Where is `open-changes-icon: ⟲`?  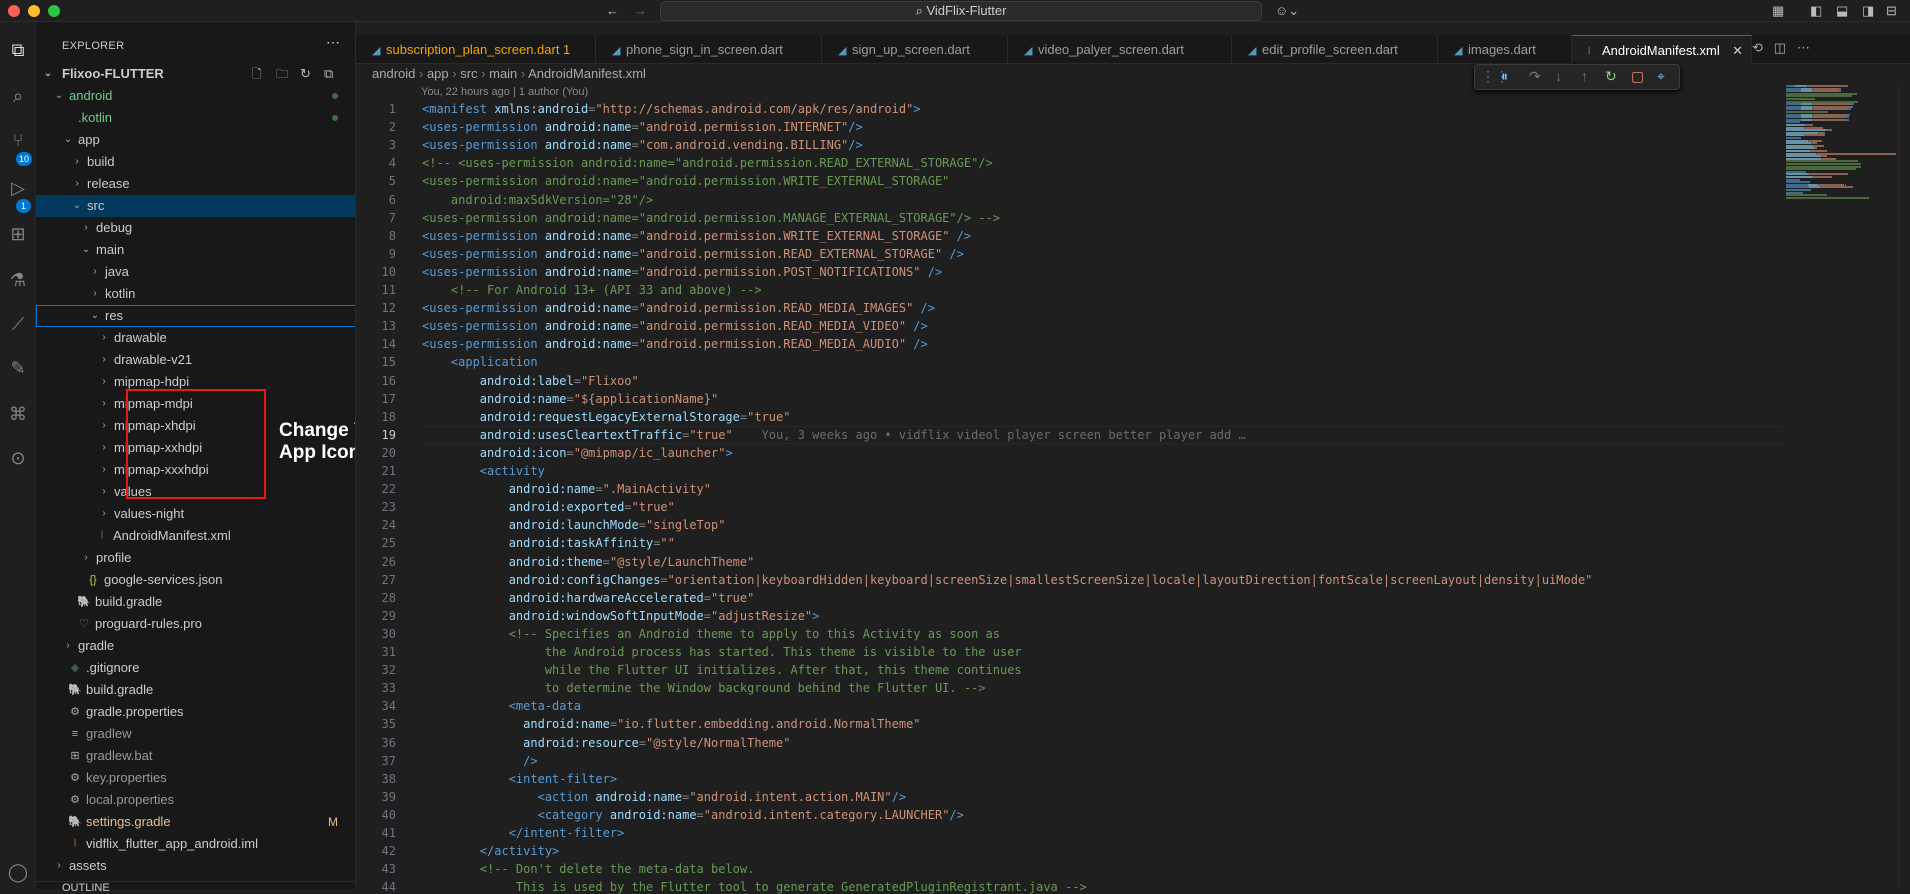
open-changes-icon: ⟲ is located at coordinates (1757, 47).